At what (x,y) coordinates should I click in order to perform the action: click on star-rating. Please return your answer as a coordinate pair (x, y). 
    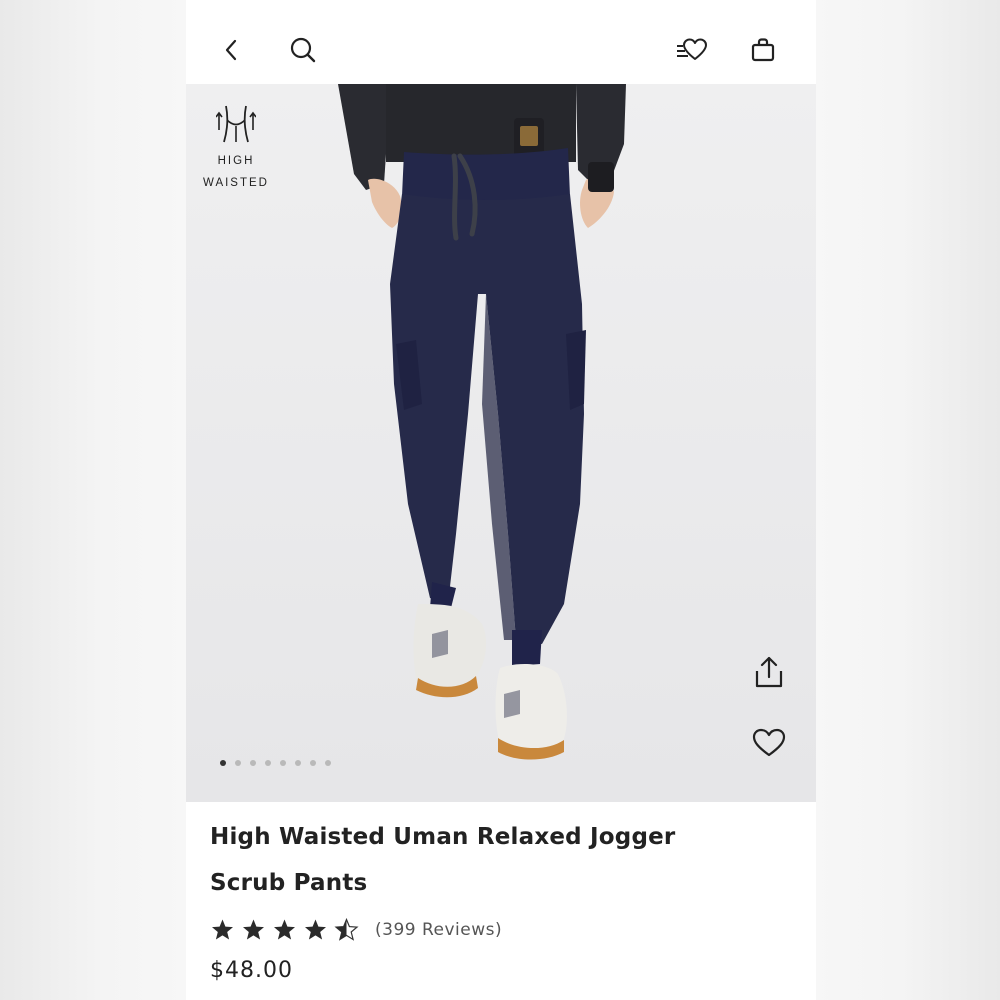
    Looking at the image, I should click on (284, 930).